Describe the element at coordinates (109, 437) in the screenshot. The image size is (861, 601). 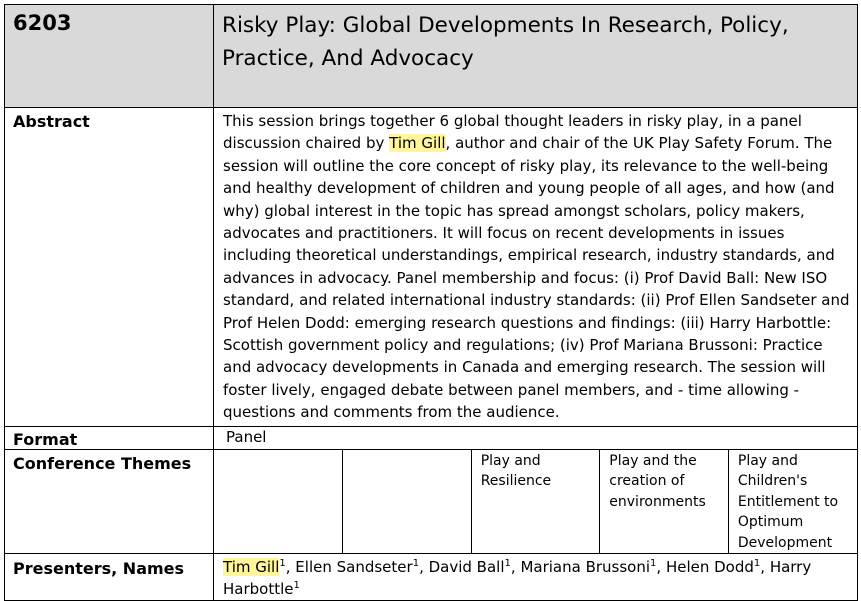
I see `format-label: Format` at that location.